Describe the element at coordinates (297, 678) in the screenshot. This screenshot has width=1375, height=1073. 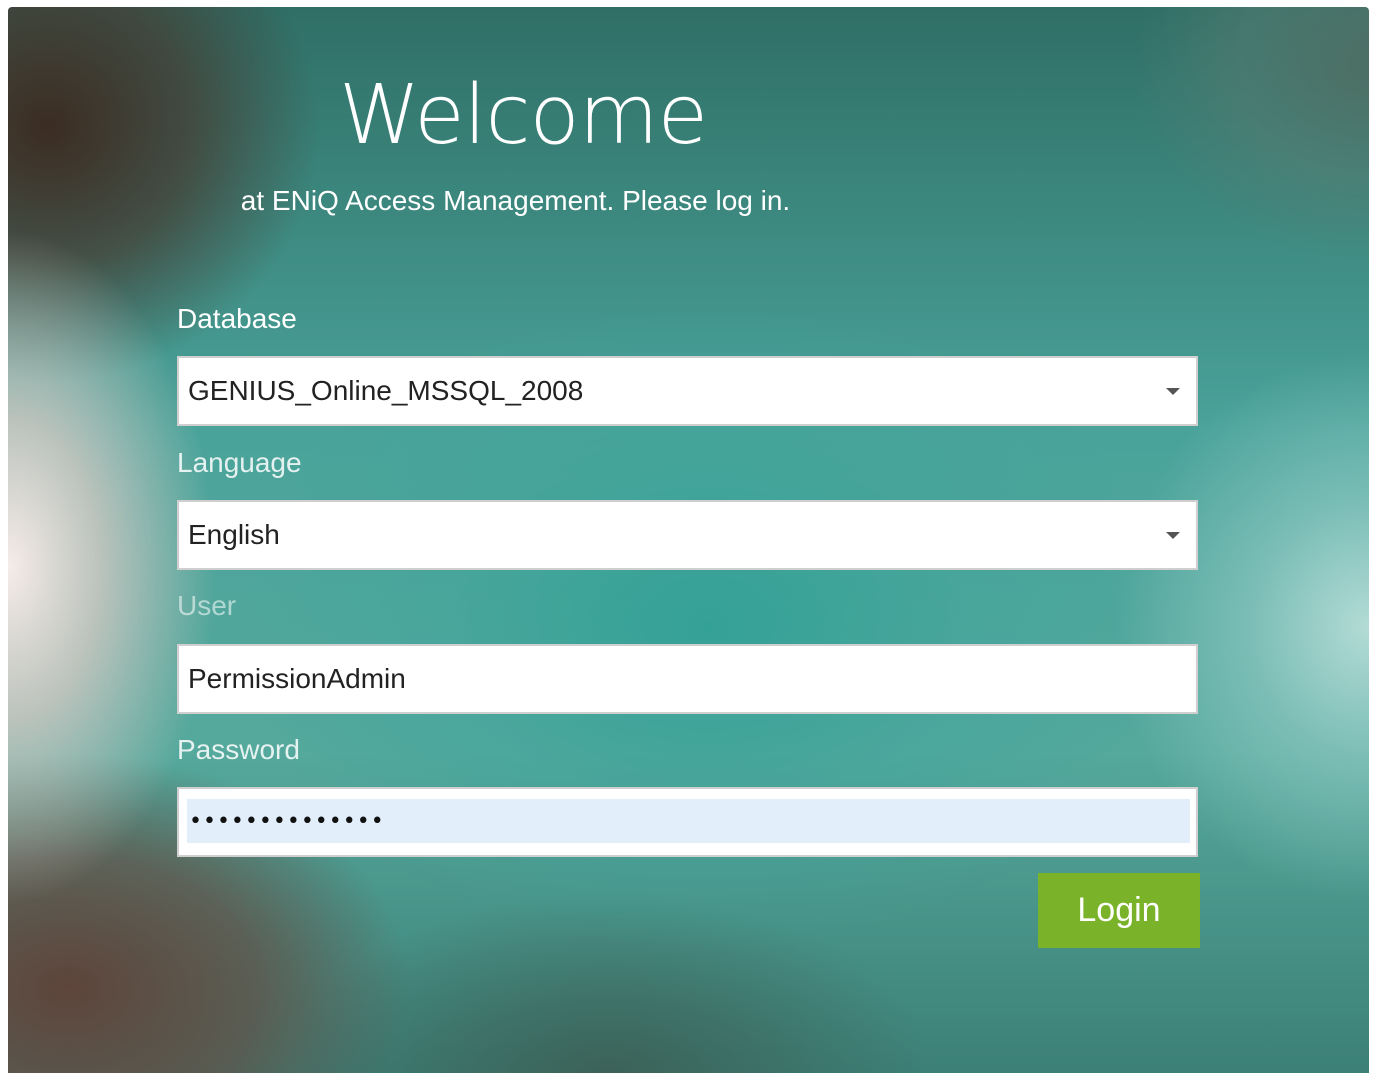
I see `user-input-value: PermissionAdmin` at that location.